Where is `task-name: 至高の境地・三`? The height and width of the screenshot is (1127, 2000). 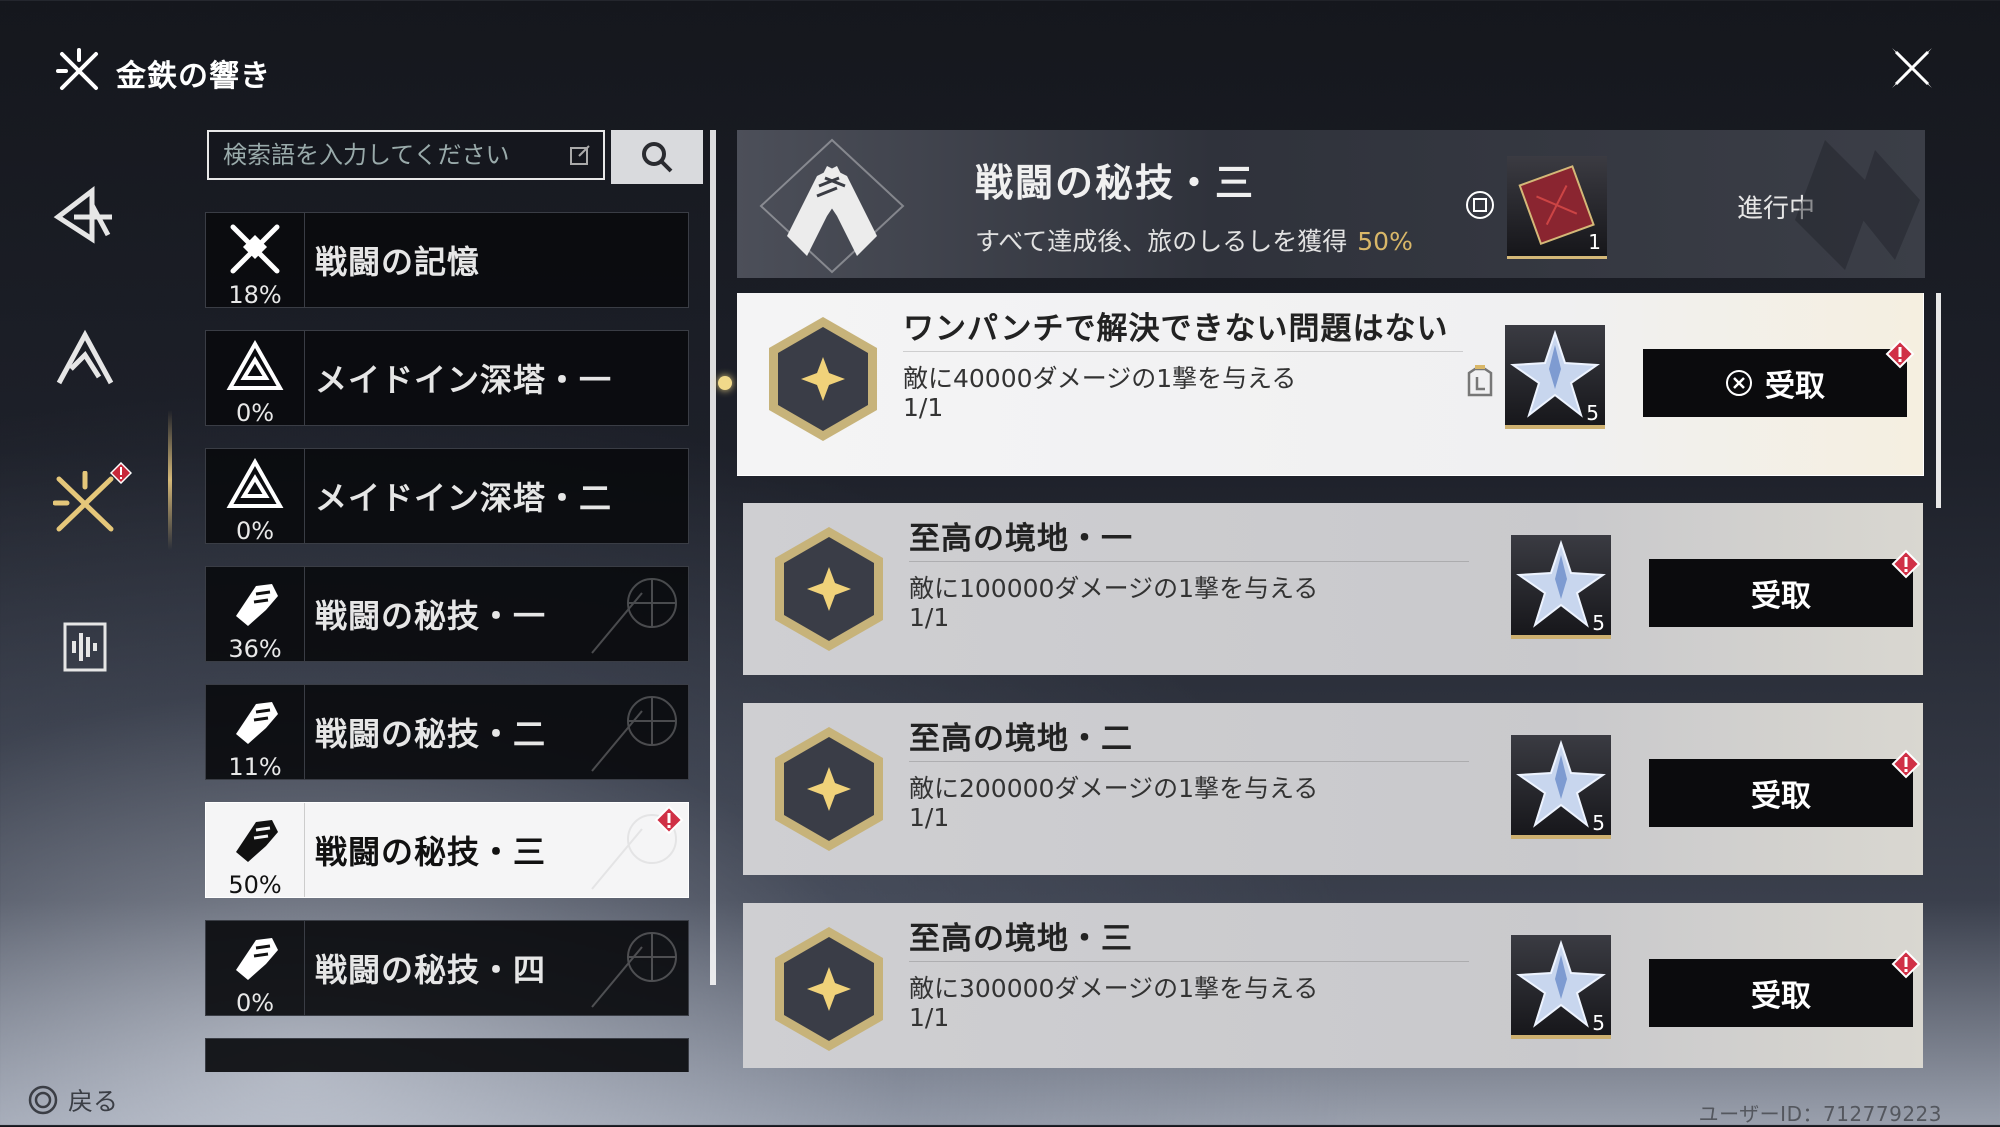
task-name: 至高の境地・三 is located at coordinates (1021, 939).